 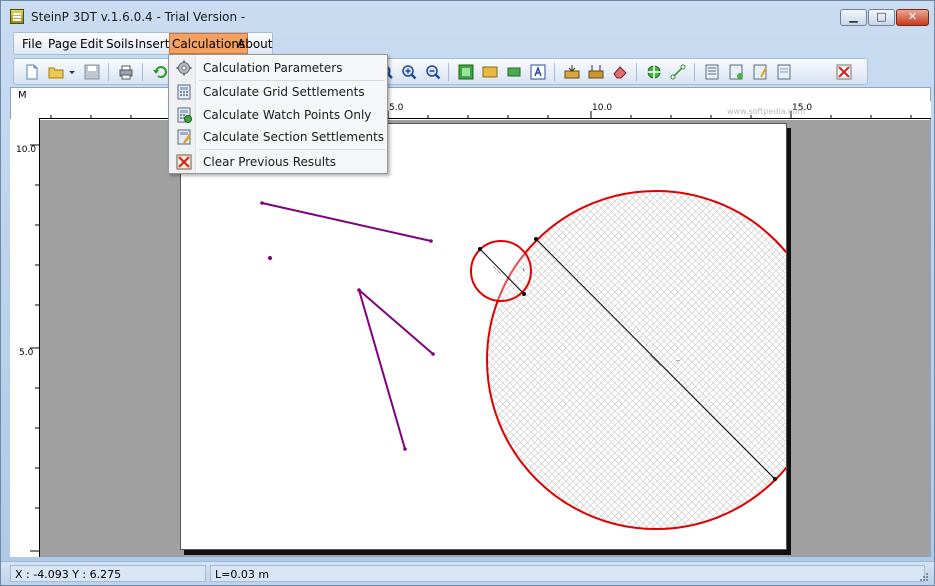 What do you see at coordinates (490, 72) in the screenshot?
I see `grid-yellow-icon` at bounding box center [490, 72].